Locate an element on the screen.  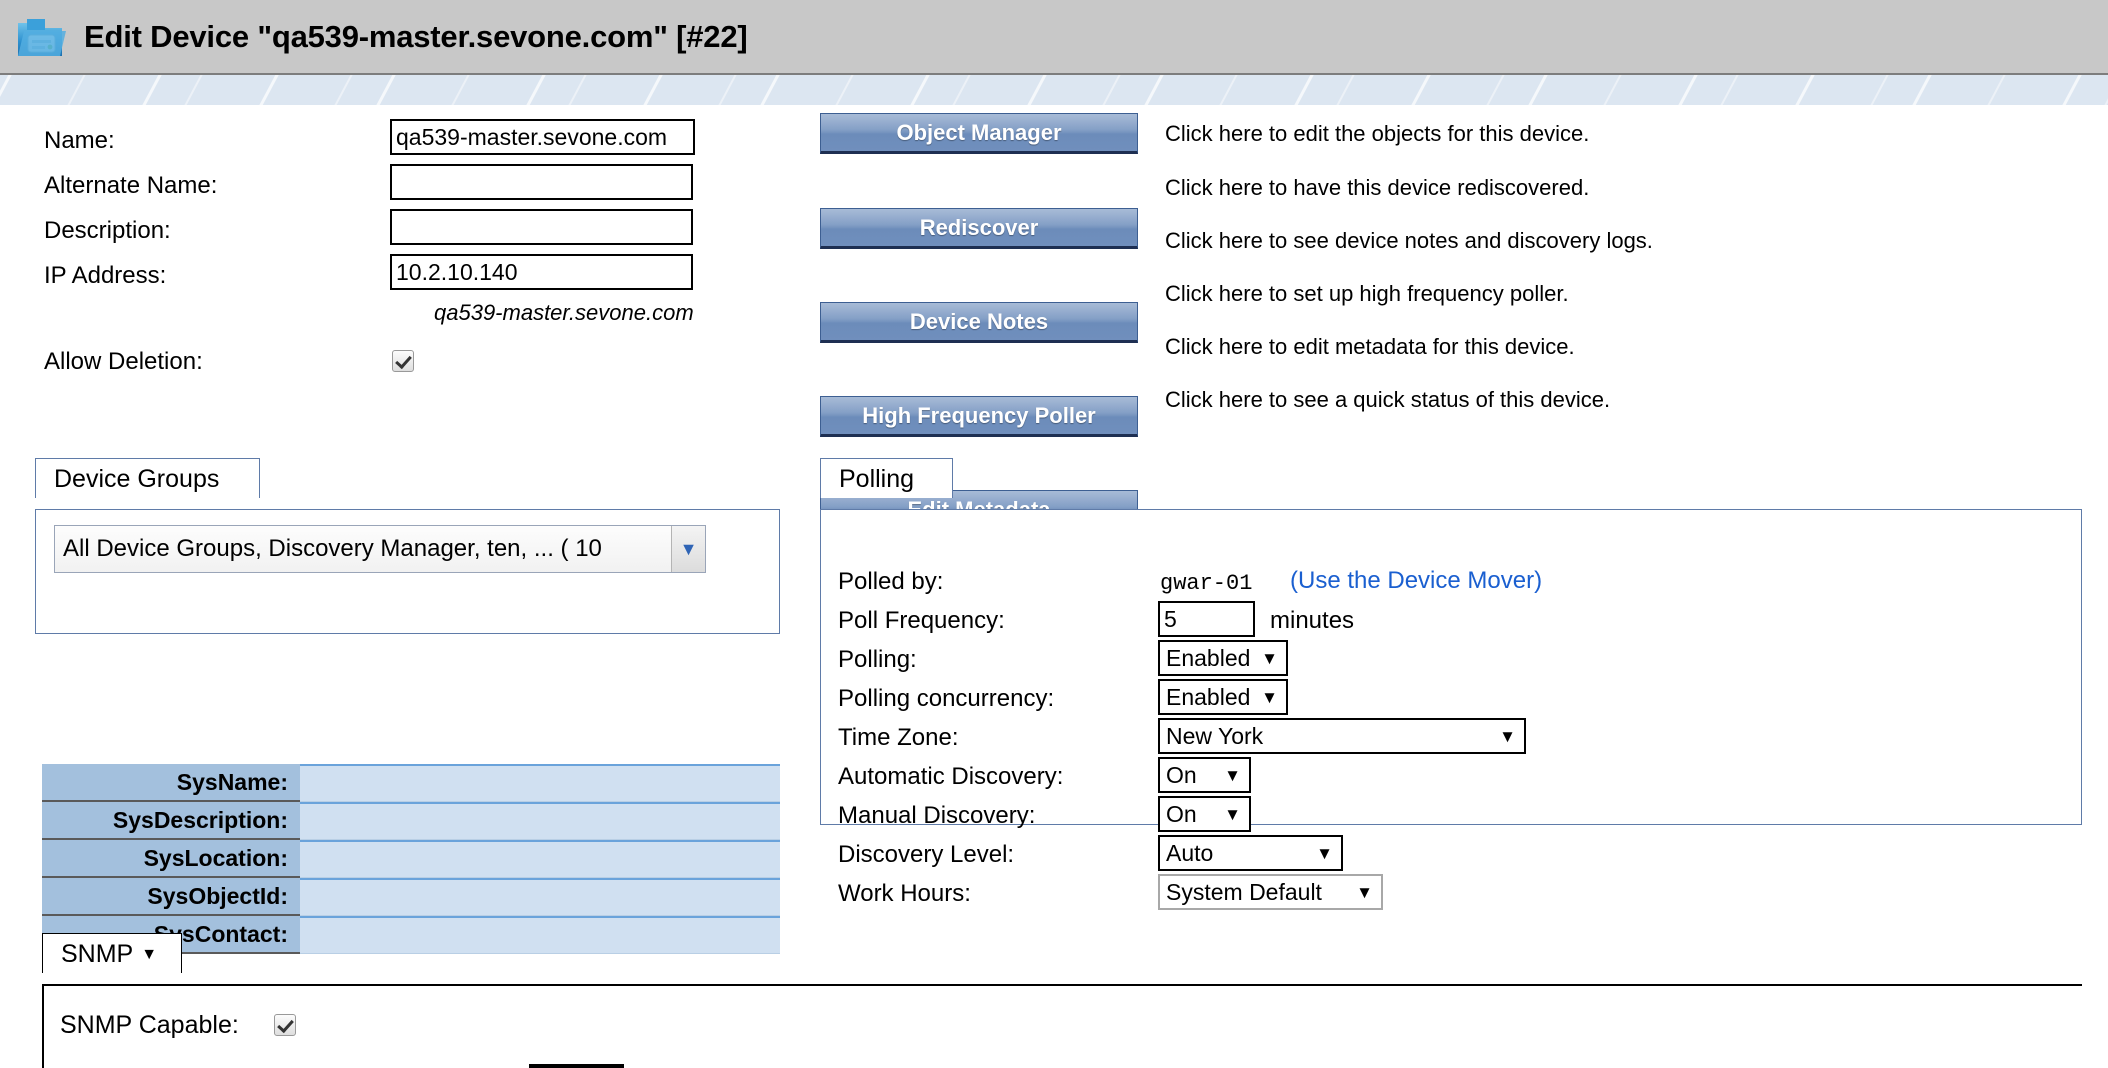
discovery-level-select: Auto ▼ is located at coordinates (1250, 853).